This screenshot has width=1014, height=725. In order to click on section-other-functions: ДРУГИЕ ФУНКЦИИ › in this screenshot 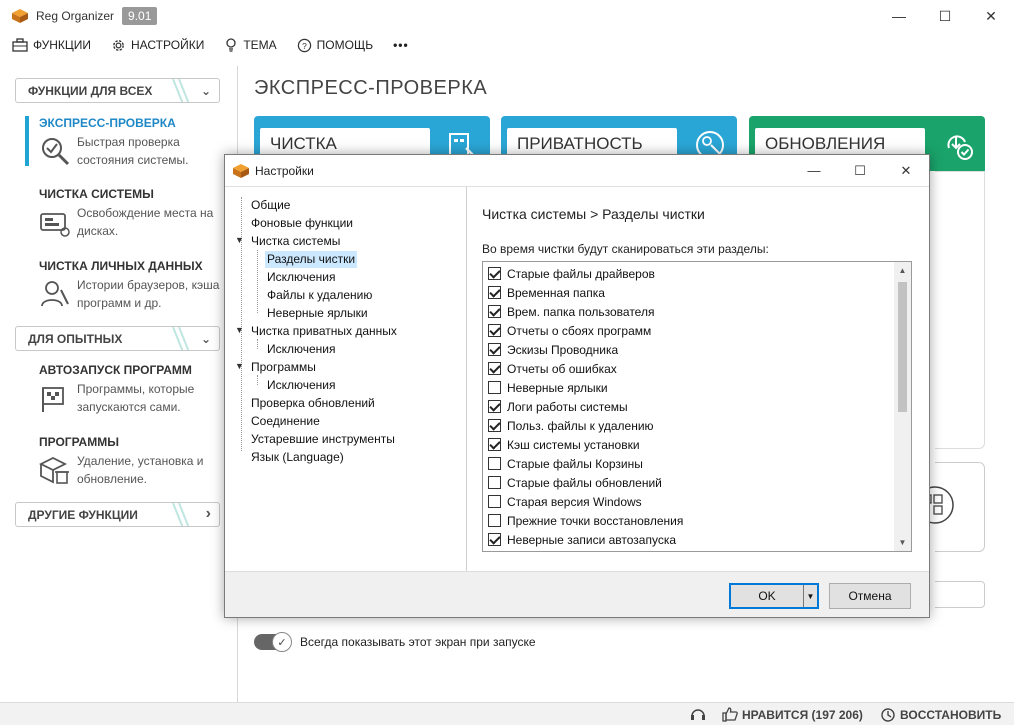, I will do `click(117, 514)`.